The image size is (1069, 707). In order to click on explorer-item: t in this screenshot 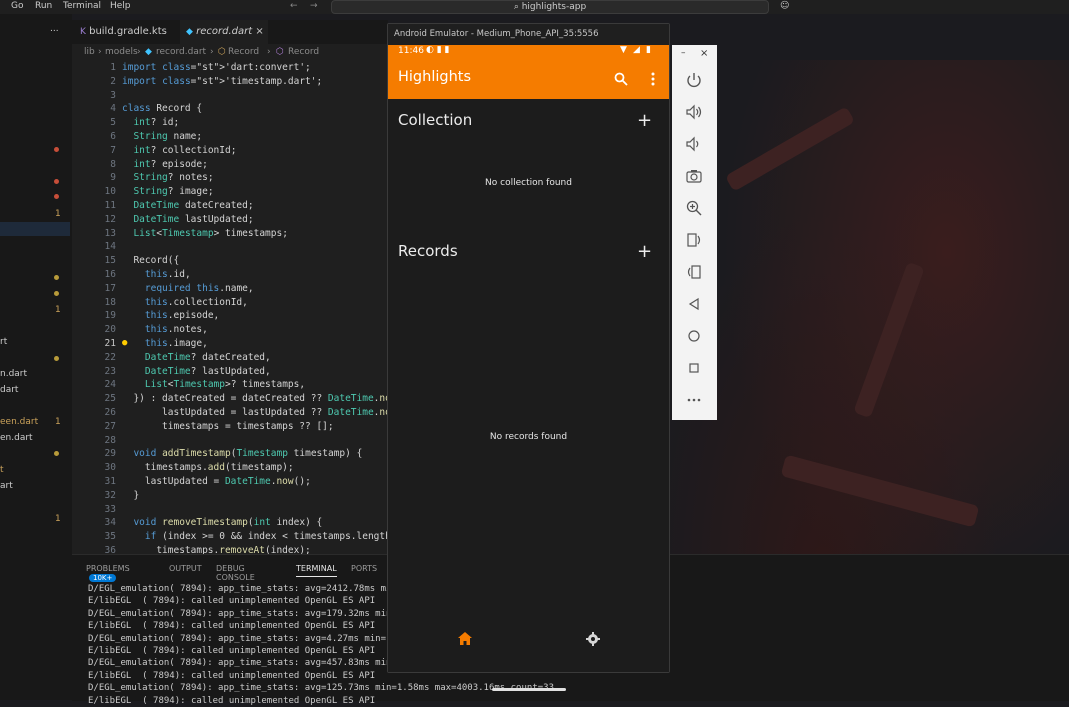, I will do `click(35, 470)`.